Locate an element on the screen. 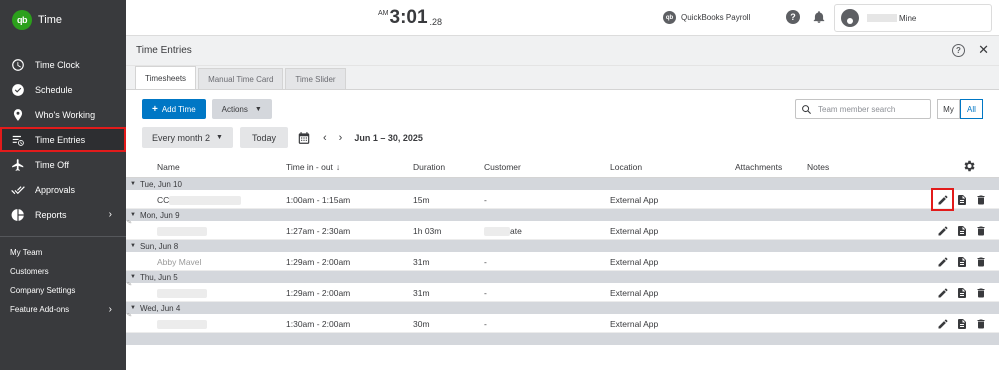 The width and height of the screenshot is (999, 370). sidebar-item-my-team: My Team is located at coordinates (63, 252).